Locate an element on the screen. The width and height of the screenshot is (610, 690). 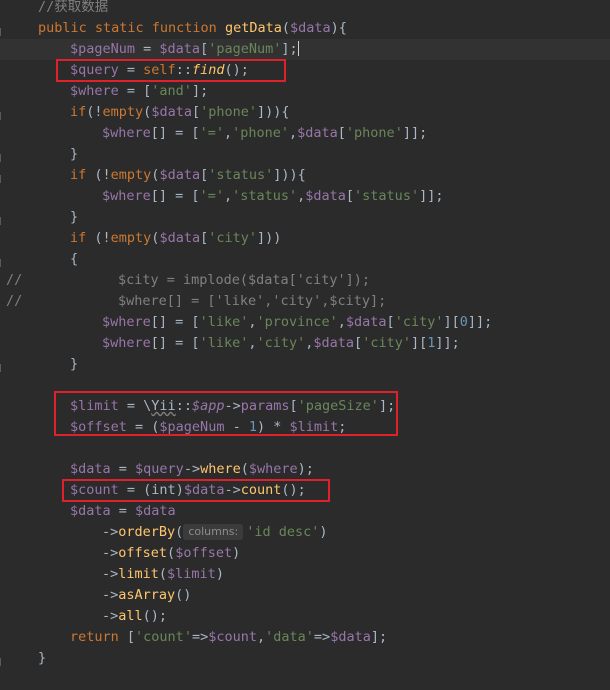
function-name: getData is located at coordinates (253, 28).